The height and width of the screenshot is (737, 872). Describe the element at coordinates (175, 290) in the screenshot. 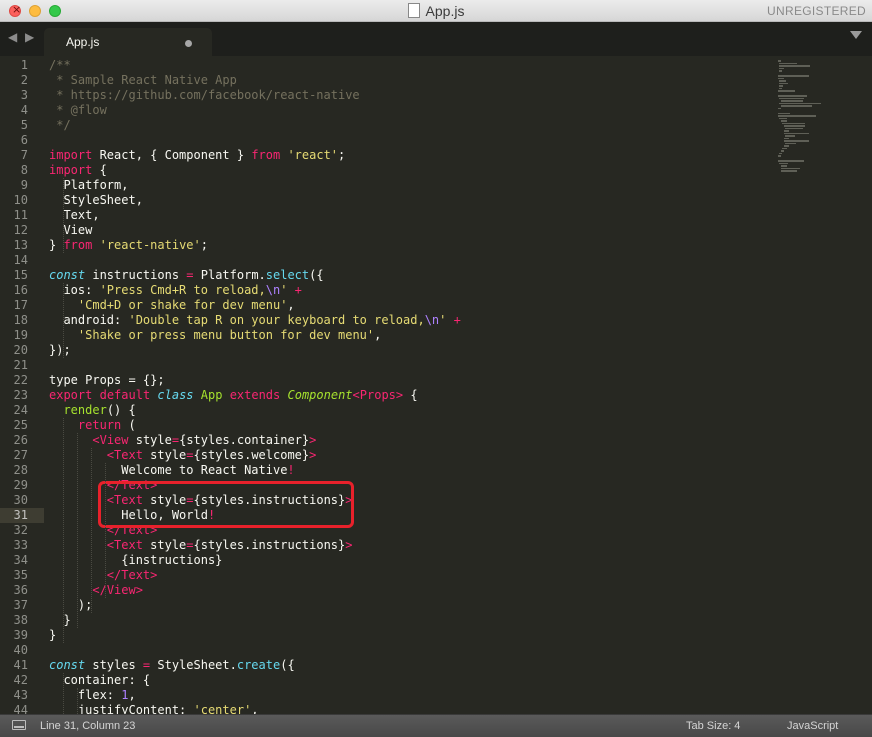

I see `code-line: ios: 'Press Cmd+R to reload,\n' +` at that location.